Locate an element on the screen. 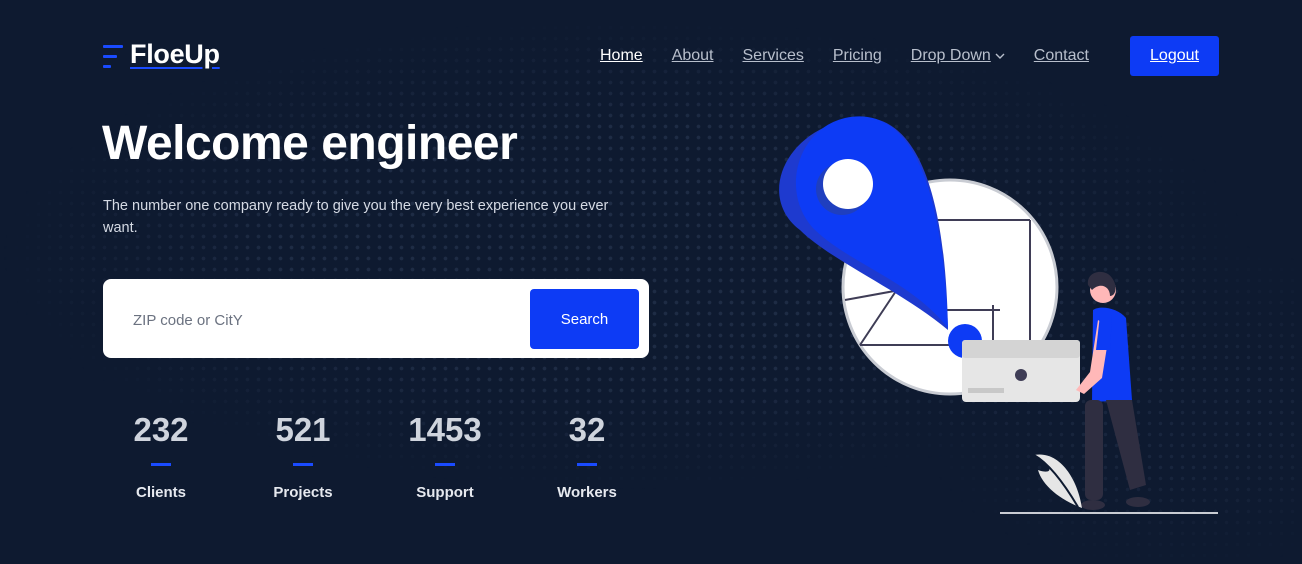  stat-value: 232 is located at coordinates (161, 429).